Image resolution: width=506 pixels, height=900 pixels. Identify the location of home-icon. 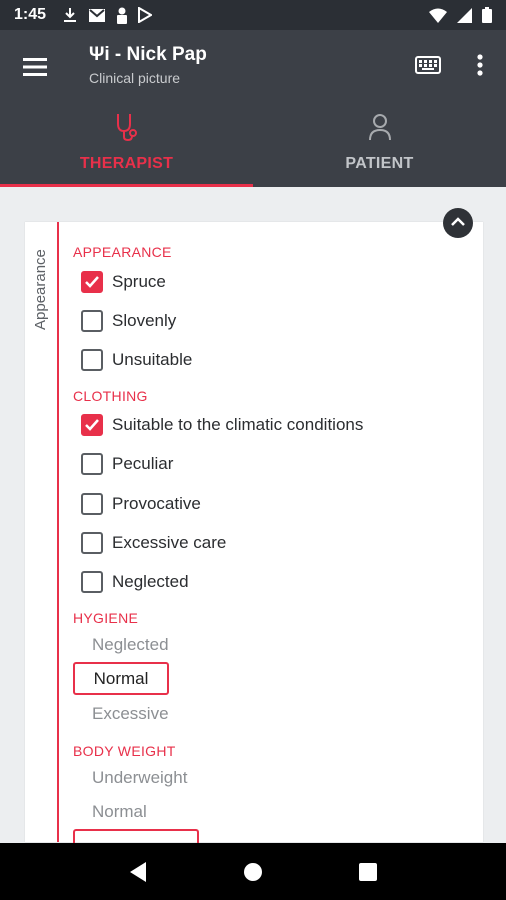
(253, 872).